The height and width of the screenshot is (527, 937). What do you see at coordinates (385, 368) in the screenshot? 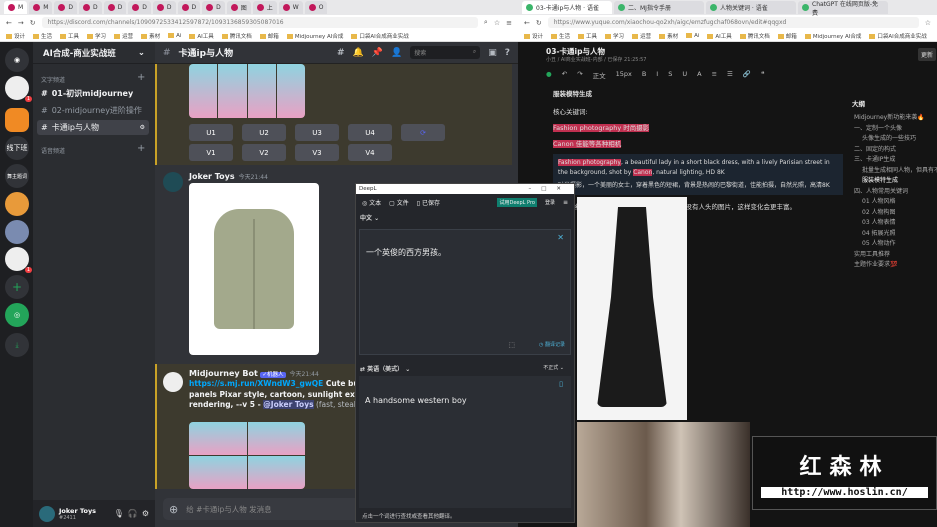
I see `target-lang-select: ⇄ 英语（美式） ⌄` at bounding box center [385, 368].